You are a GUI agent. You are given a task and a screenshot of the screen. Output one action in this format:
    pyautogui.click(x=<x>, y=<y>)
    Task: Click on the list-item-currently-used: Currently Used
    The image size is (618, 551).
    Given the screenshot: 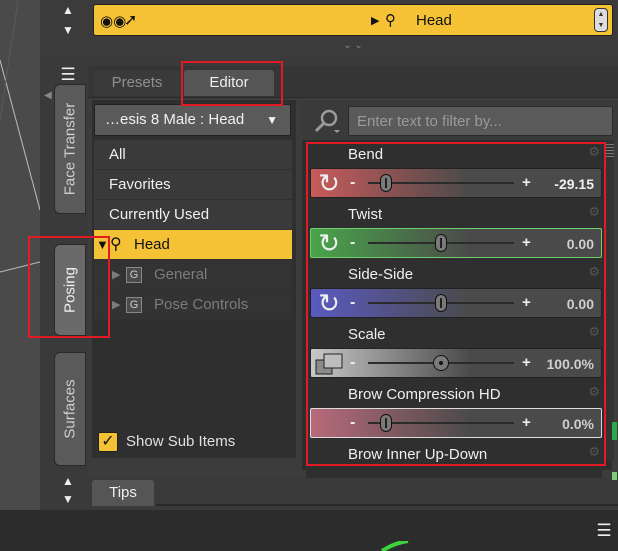 What is the action you would take?
    pyautogui.click(x=193, y=215)
    